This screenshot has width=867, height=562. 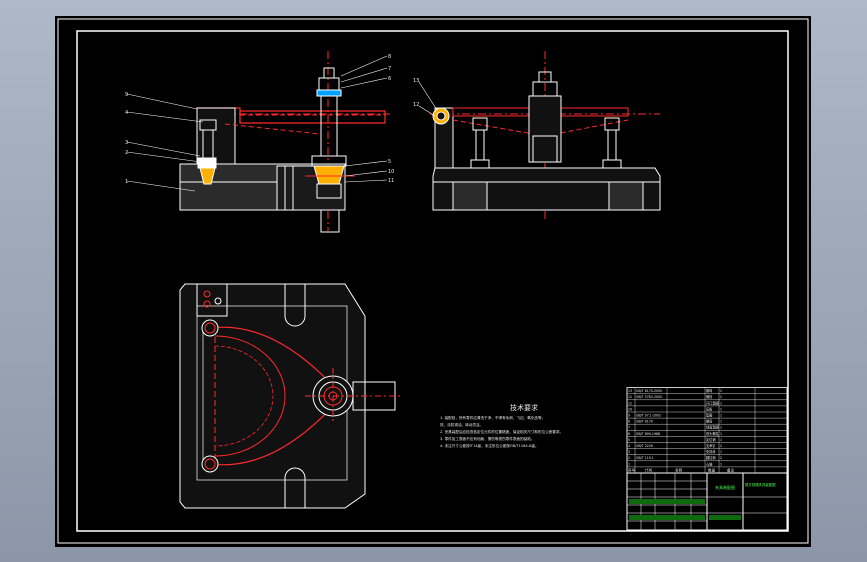 I want to click on balloon-2: 2, so click(x=126, y=153).